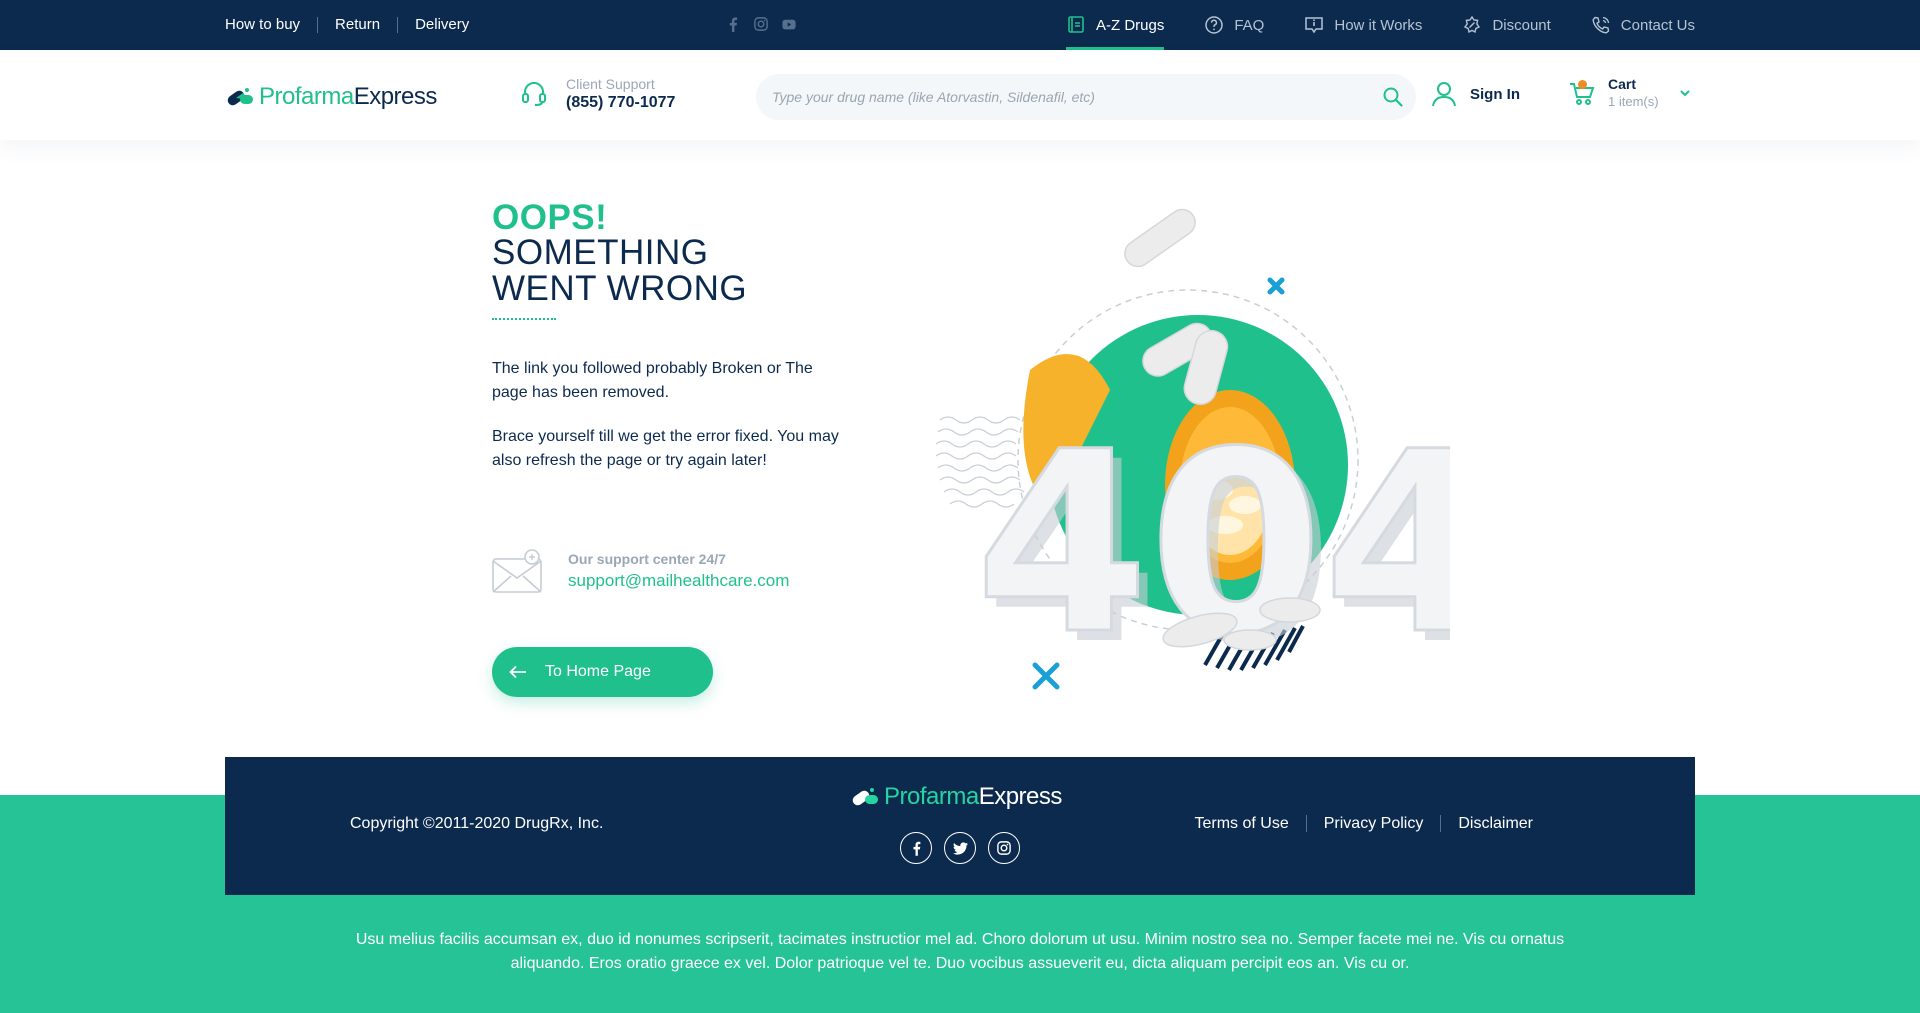 The image size is (1920, 1013). What do you see at coordinates (1393, 97) in the screenshot?
I see `search-icon` at bounding box center [1393, 97].